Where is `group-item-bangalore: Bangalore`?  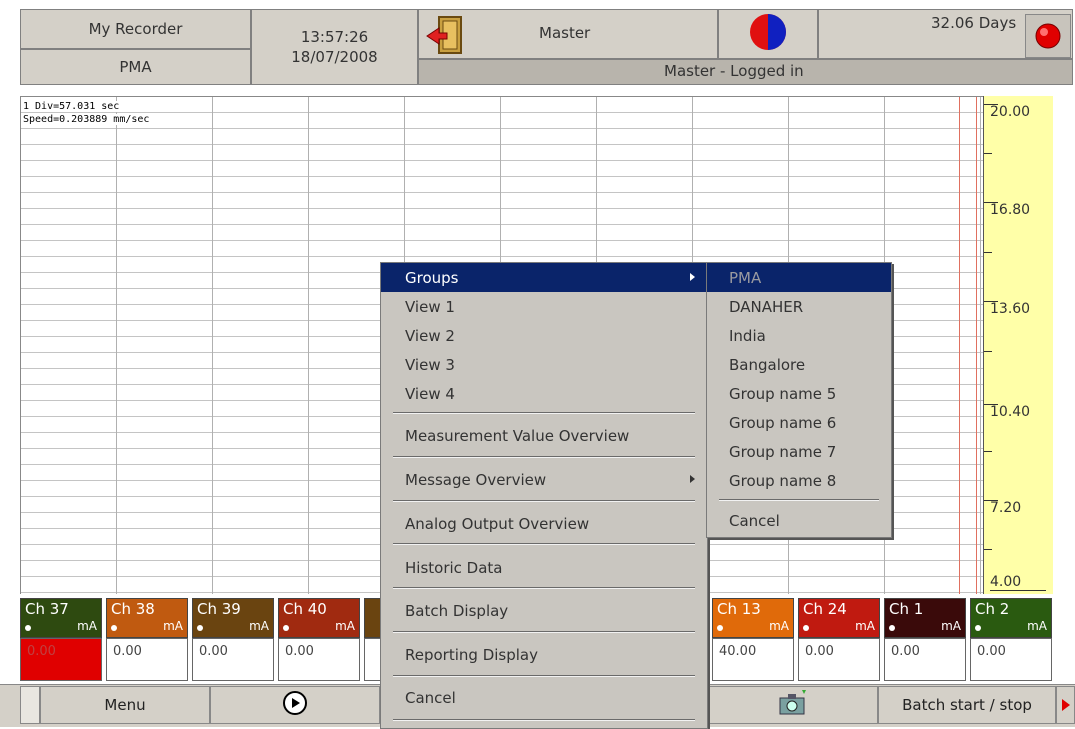 group-item-bangalore: Bangalore is located at coordinates (799, 364).